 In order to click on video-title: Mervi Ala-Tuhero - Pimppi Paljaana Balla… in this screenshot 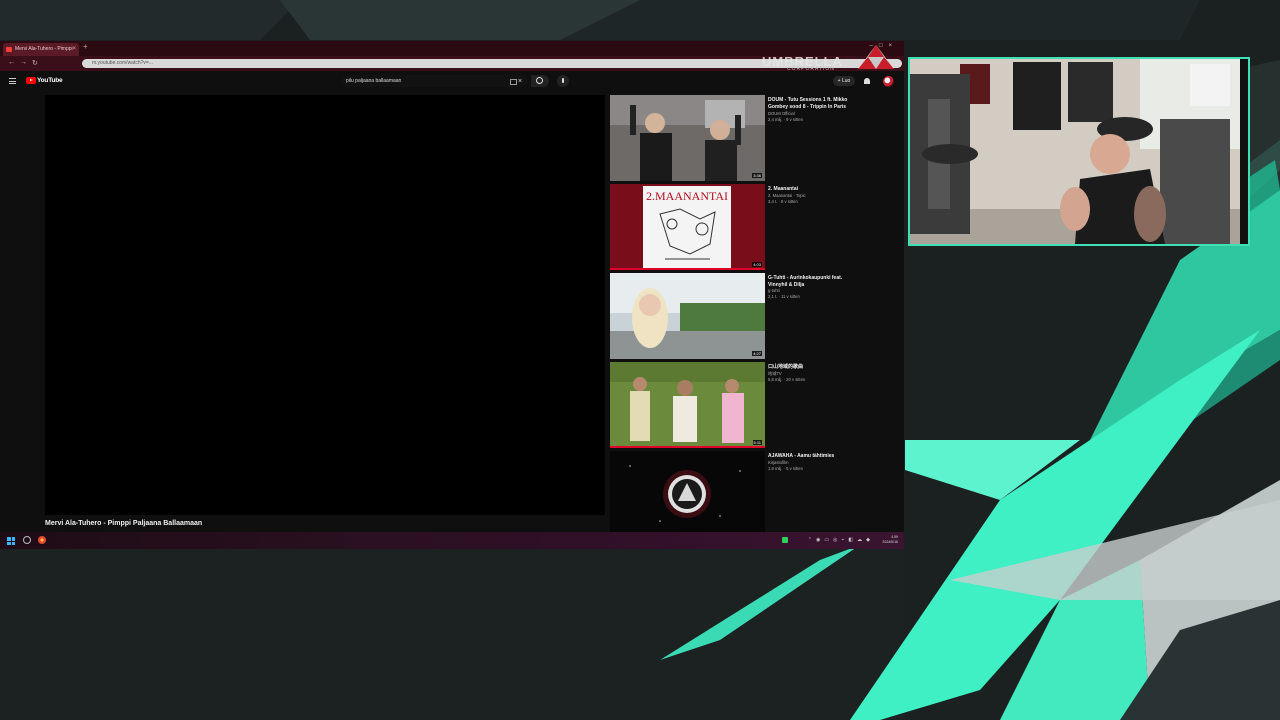, I will do `click(124, 523)`.